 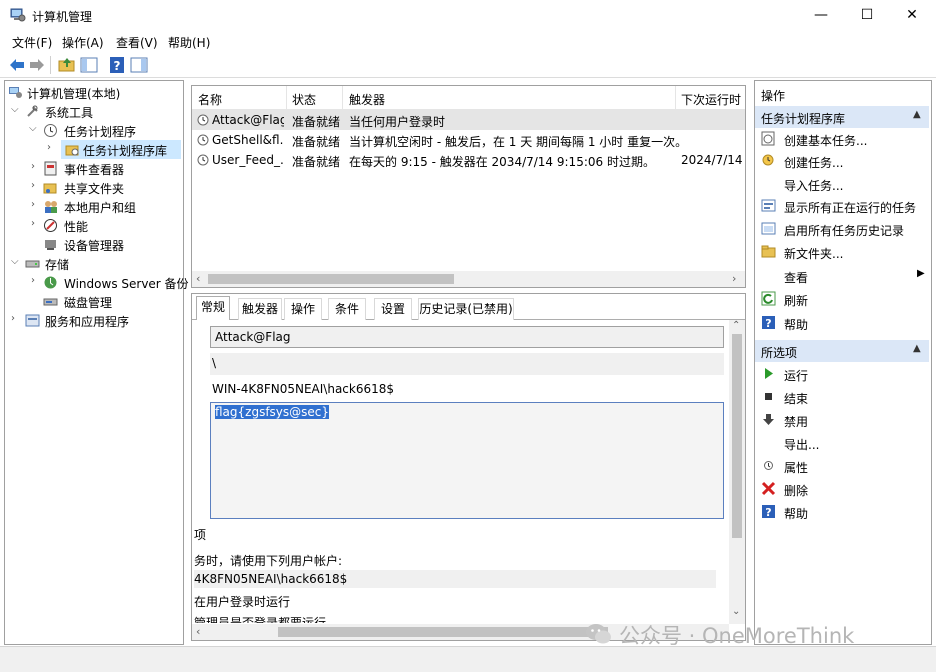 I want to click on security-options-label: 项, so click(x=200, y=535).